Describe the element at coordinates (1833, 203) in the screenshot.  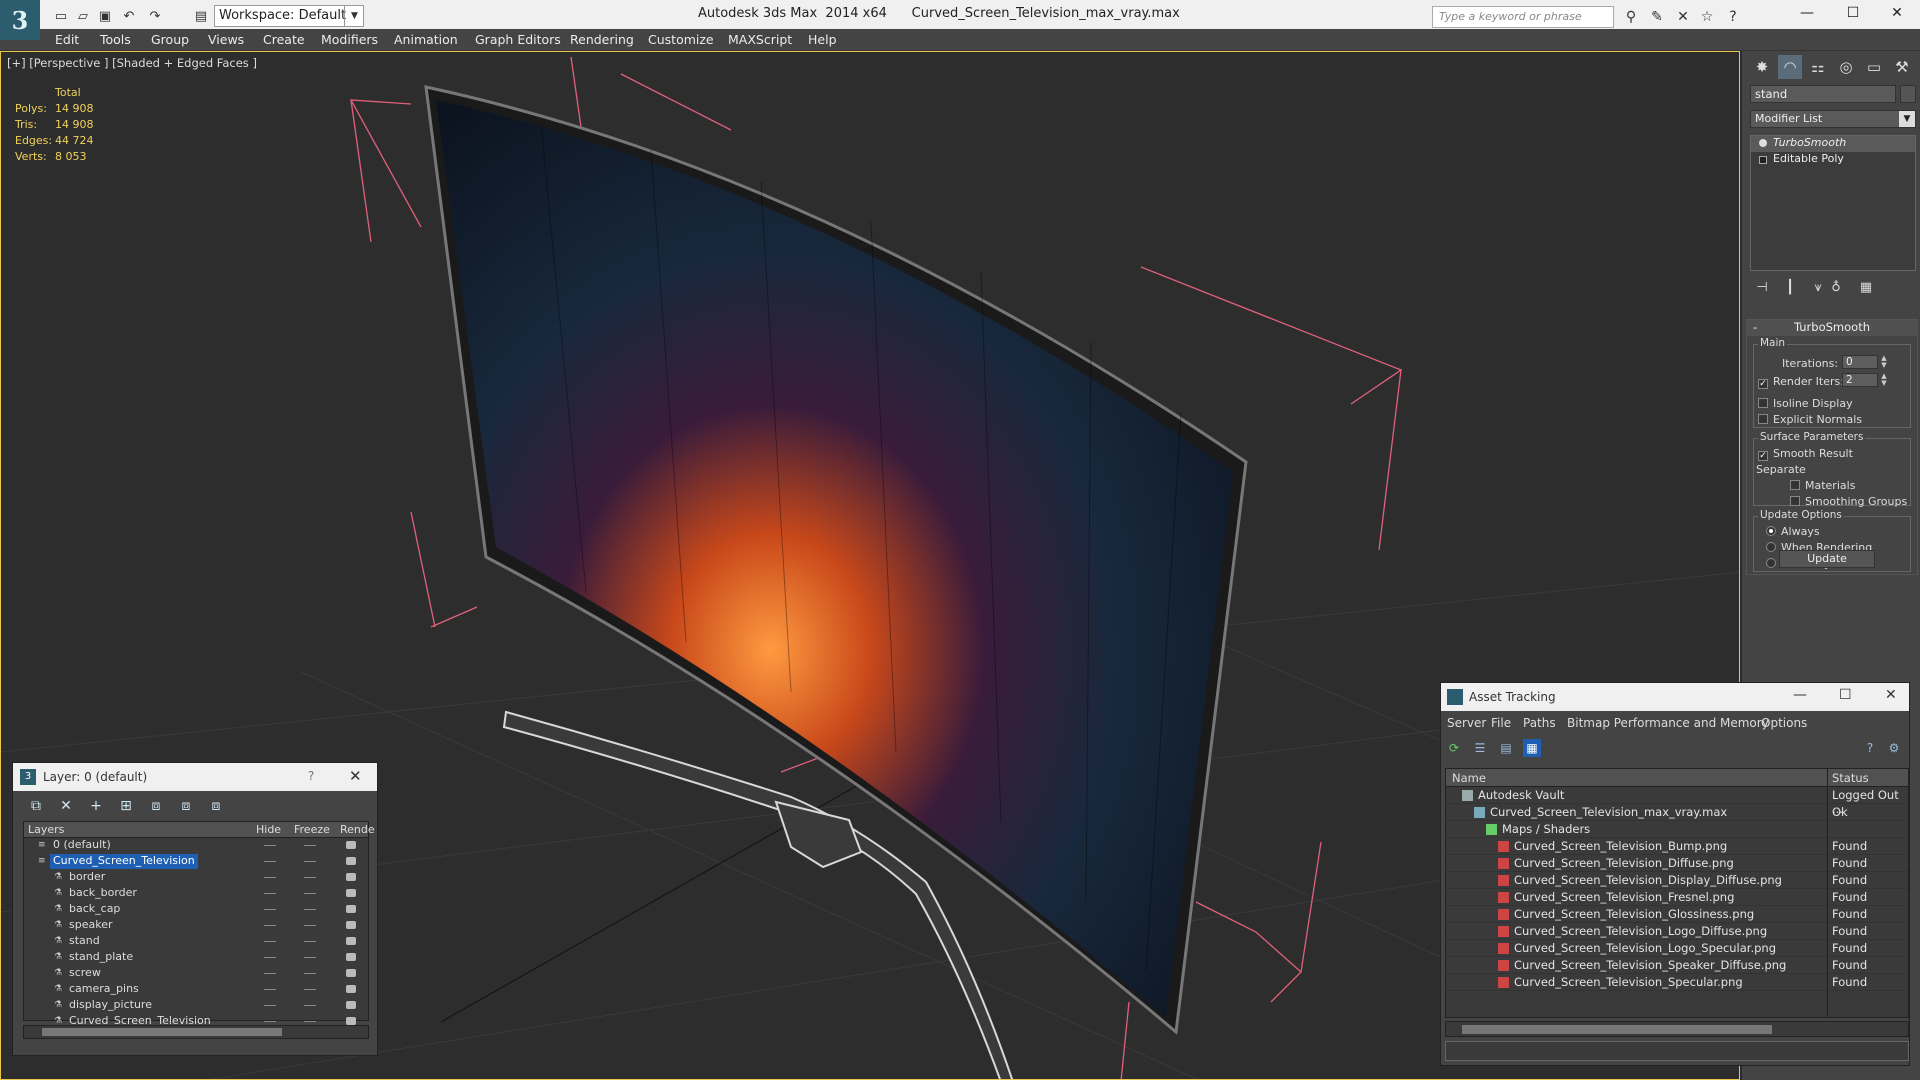
I see `modifier-stack: TurboSmooth Editable Poly` at that location.